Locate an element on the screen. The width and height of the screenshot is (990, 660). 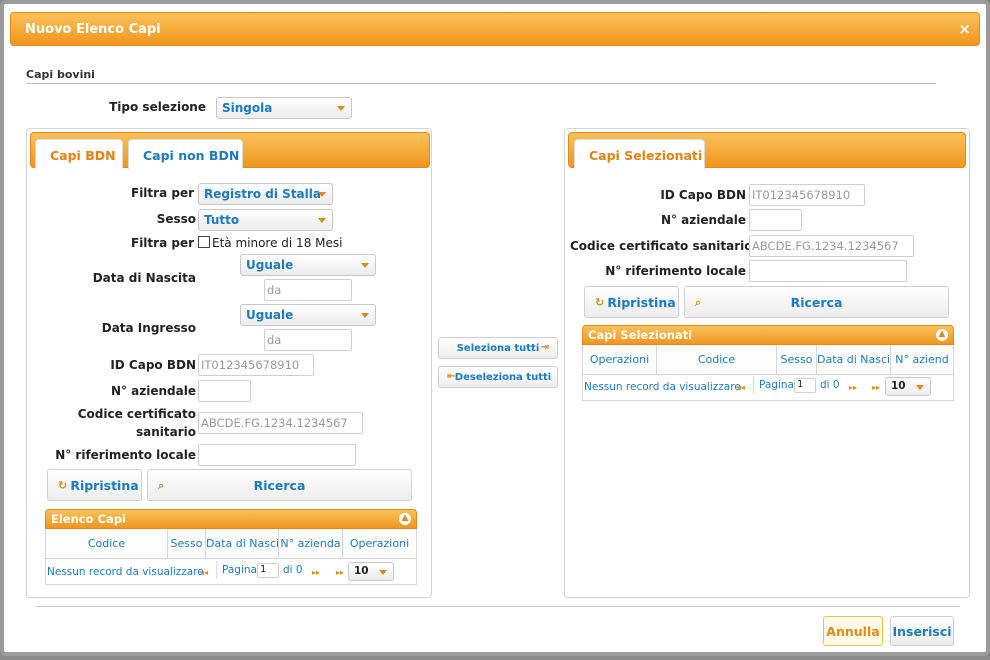
data-ingresso-operator-select: Uguale is located at coordinates (308, 315).